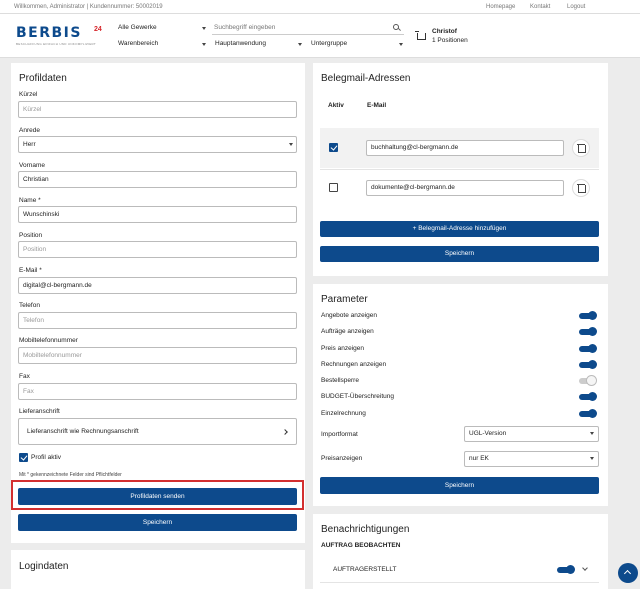 This screenshot has height=589, width=640. Describe the element at coordinates (29, 144) in the screenshot. I see `anrede-value: Herr` at that location.